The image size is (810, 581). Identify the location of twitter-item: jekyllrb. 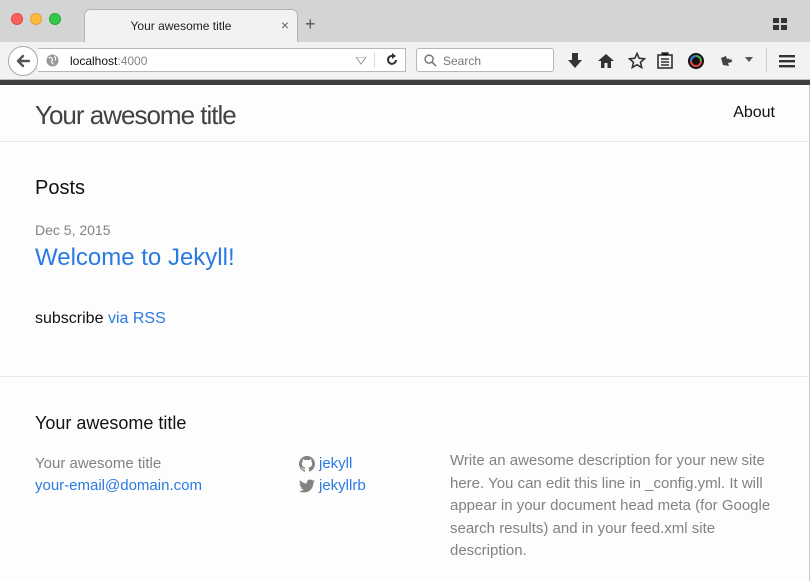
(332, 486).